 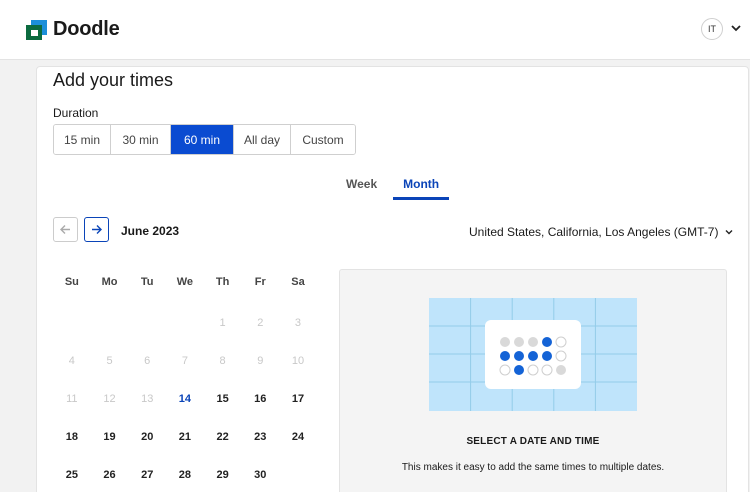 I want to click on weekday-label: Mo, so click(x=109, y=282).